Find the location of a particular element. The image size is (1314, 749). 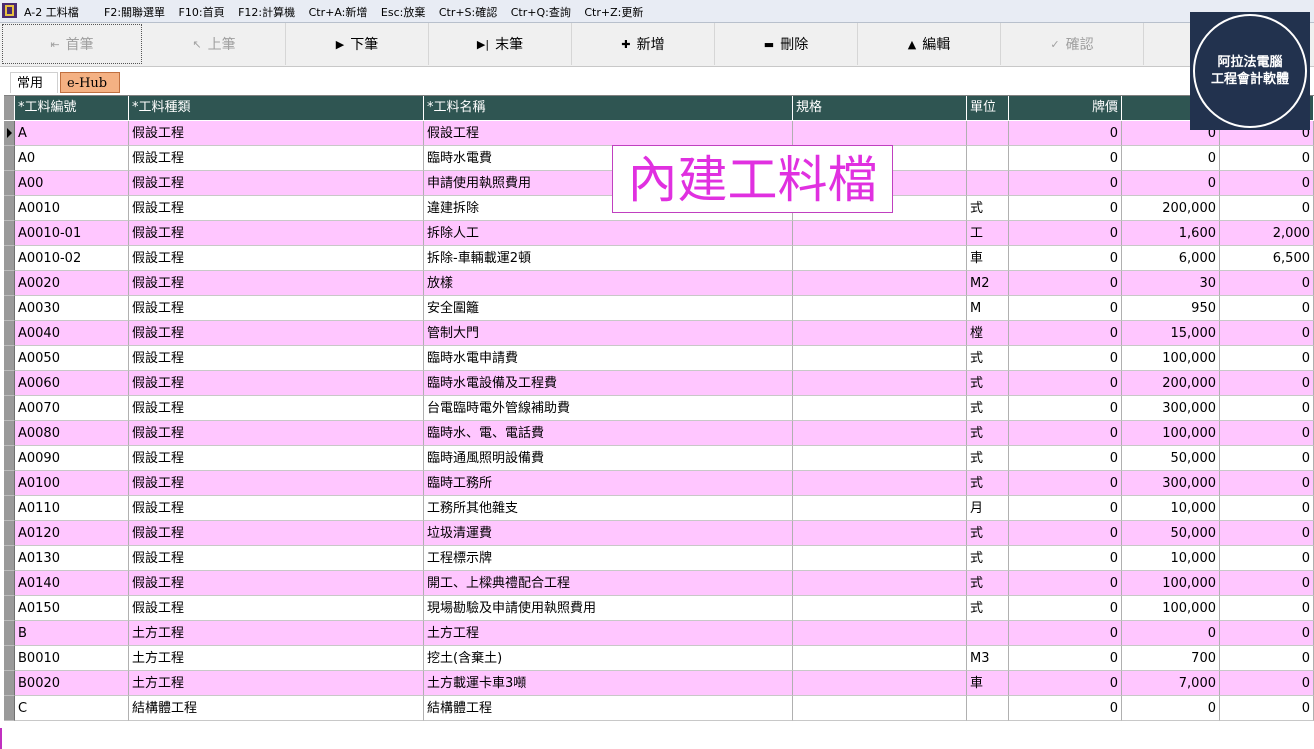

table-row: A0150 假設工程 現場勘驗及申請使用執照費用式 0 100,000 0 is located at coordinates (659, 608).